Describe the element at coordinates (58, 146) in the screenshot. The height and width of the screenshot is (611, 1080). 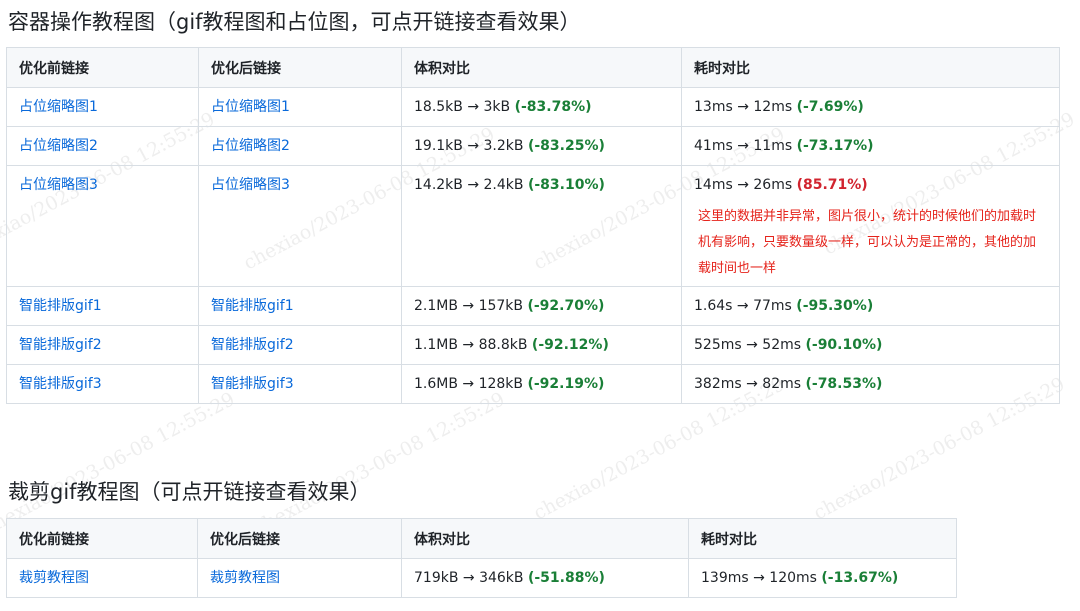
I see `before-link: 占位缩略图2` at that location.